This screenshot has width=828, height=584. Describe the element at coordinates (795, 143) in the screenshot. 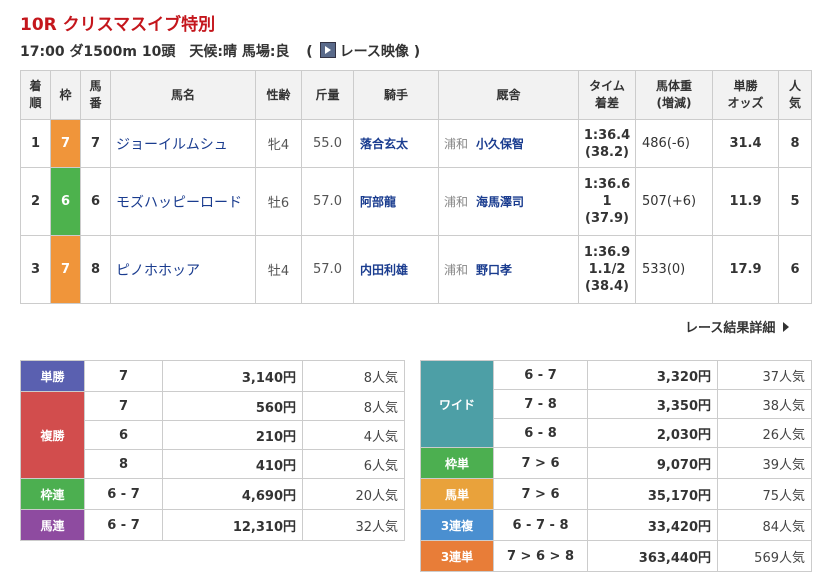

I see `popularity: 8` at that location.